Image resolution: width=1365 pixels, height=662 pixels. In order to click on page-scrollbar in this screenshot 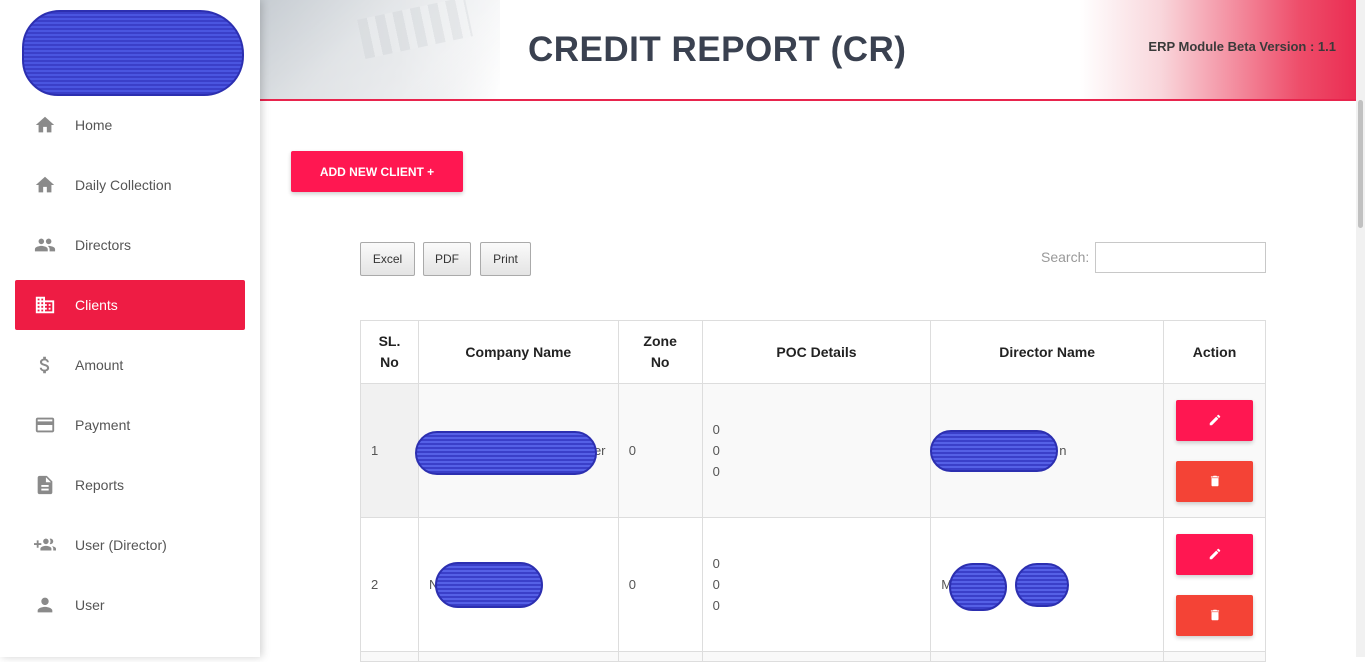, I will do `click(1360, 328)`.